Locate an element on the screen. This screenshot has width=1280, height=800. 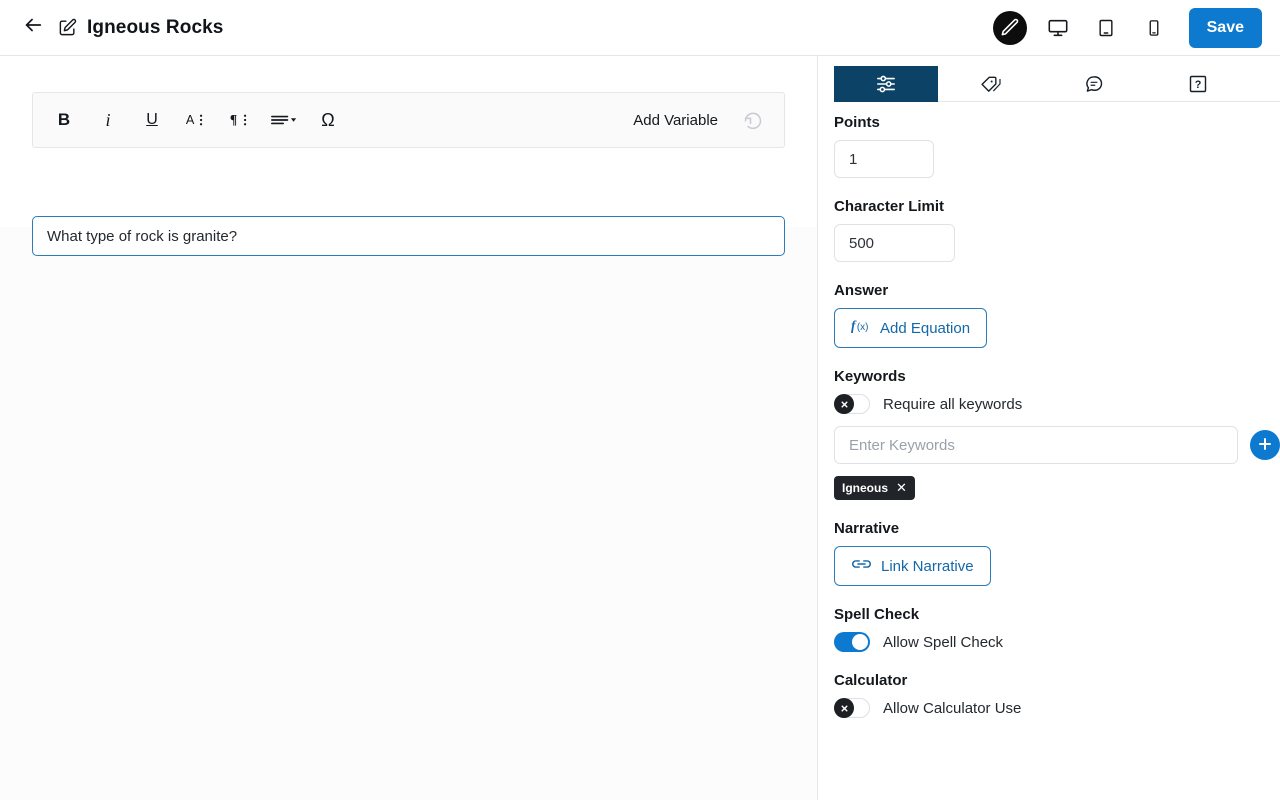
keyword-chip-label: Igneous is located at coordinates (865, 488).